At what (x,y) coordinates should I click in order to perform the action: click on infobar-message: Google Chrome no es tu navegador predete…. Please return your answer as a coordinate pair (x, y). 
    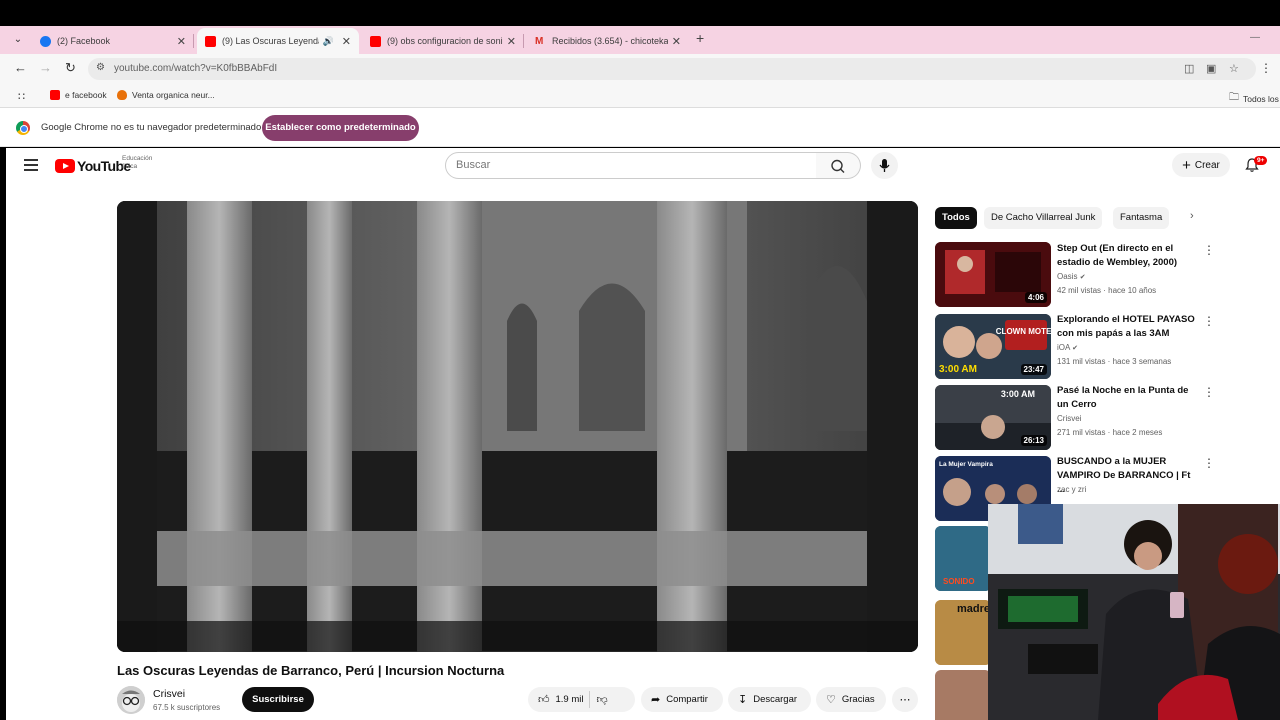
    Looking at the image, I should click on (151, 127).